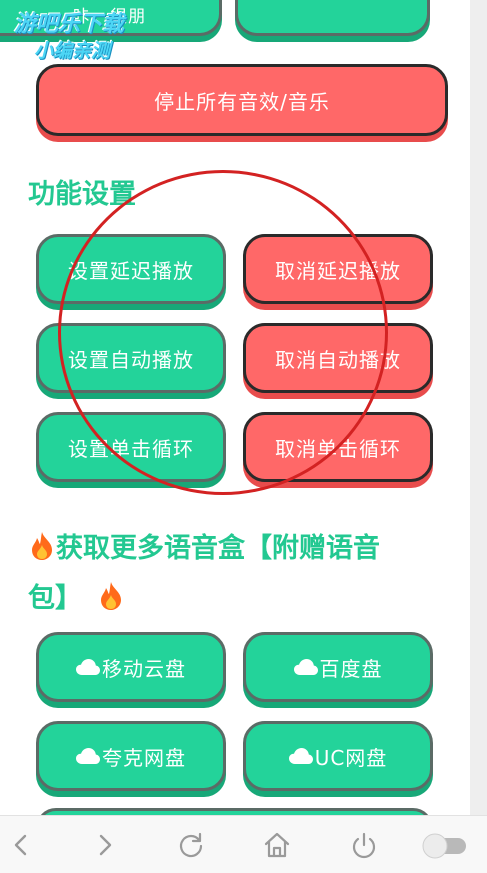 This screenshot has height=873, width=487. I want to click on cancel-delay-play-button: 取消延迟播放, so click(338, 269).